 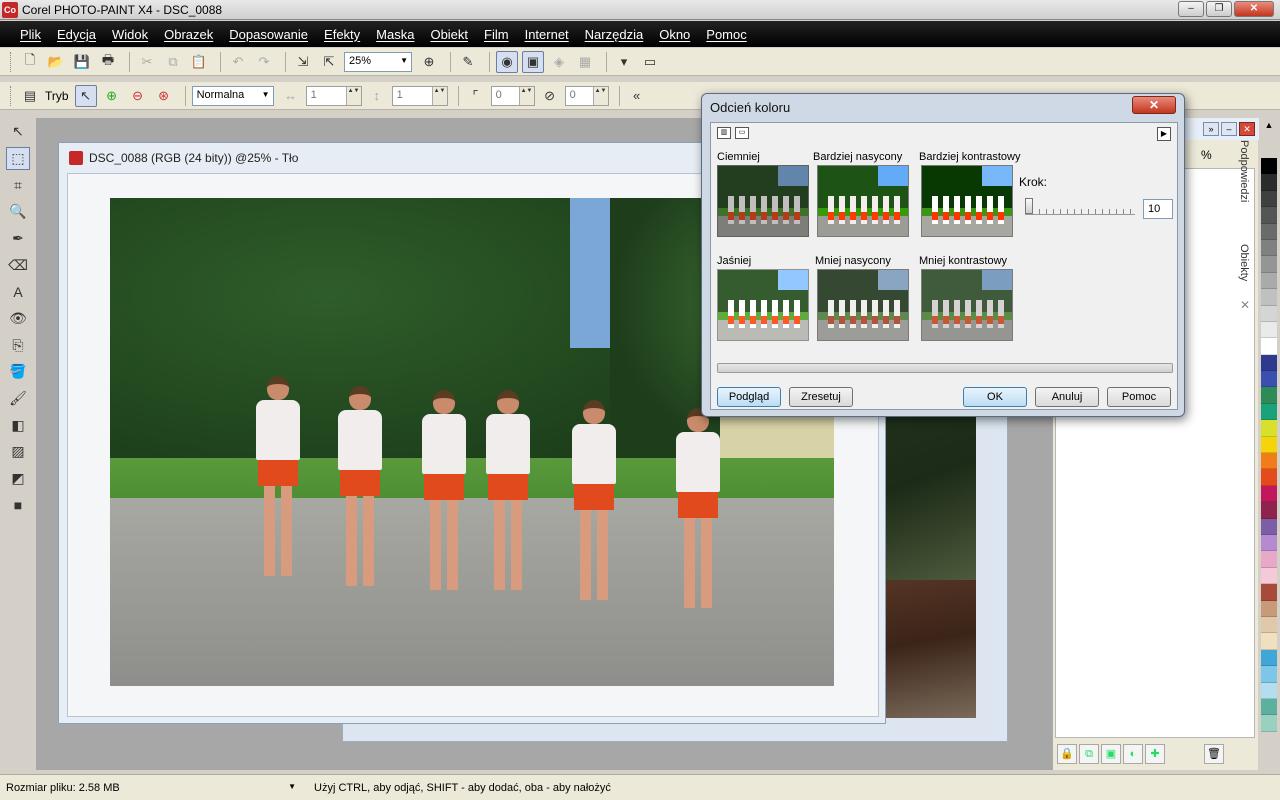 What do you see at coordinates (1155, 754) in the screenshot?
I see `new-object-icon: ✚` at bounding box center [1155, 754].